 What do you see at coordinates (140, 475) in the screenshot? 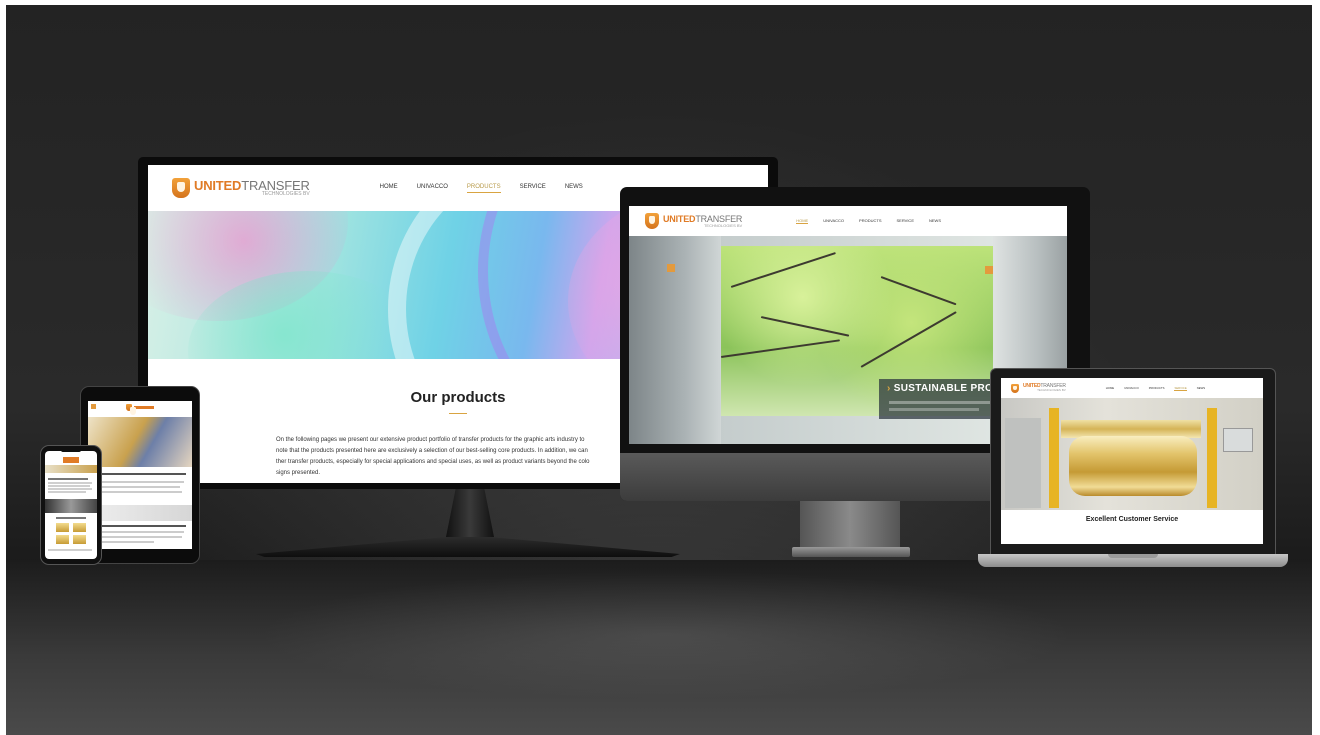
I see `tablet-screen` at bounding box center [140, 475].